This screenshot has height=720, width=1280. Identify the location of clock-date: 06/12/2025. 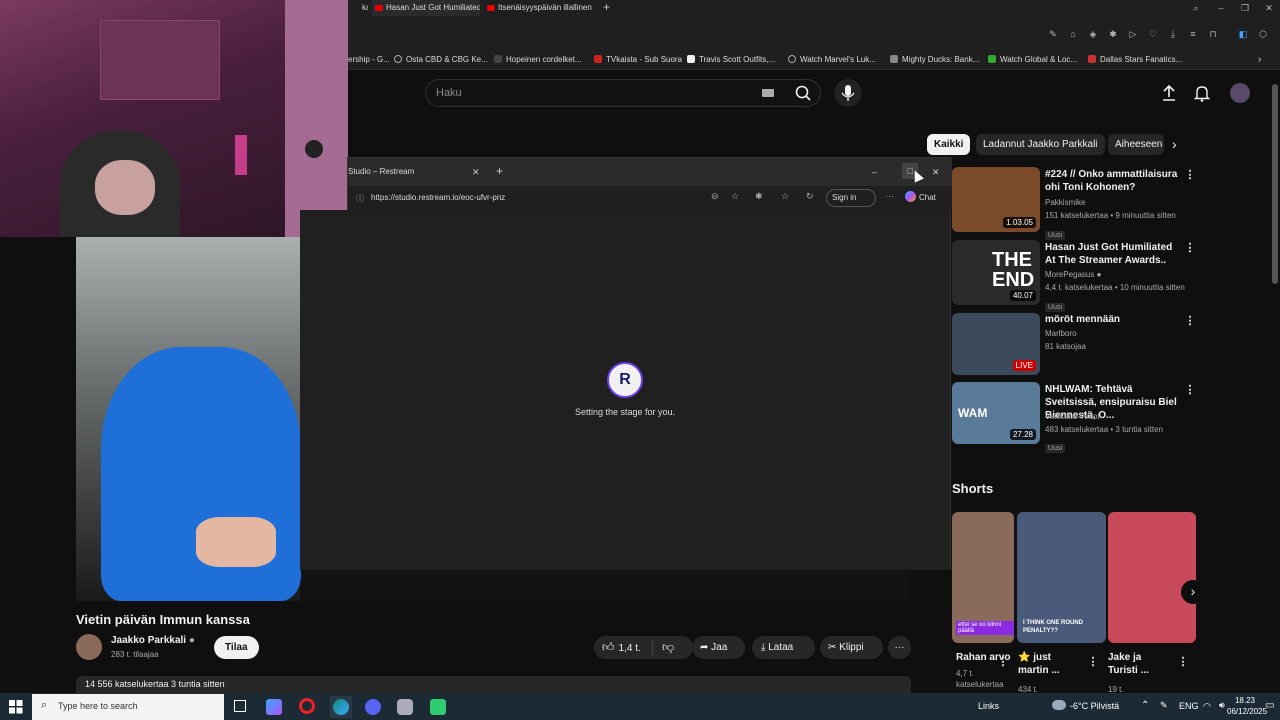
(1247, 711).